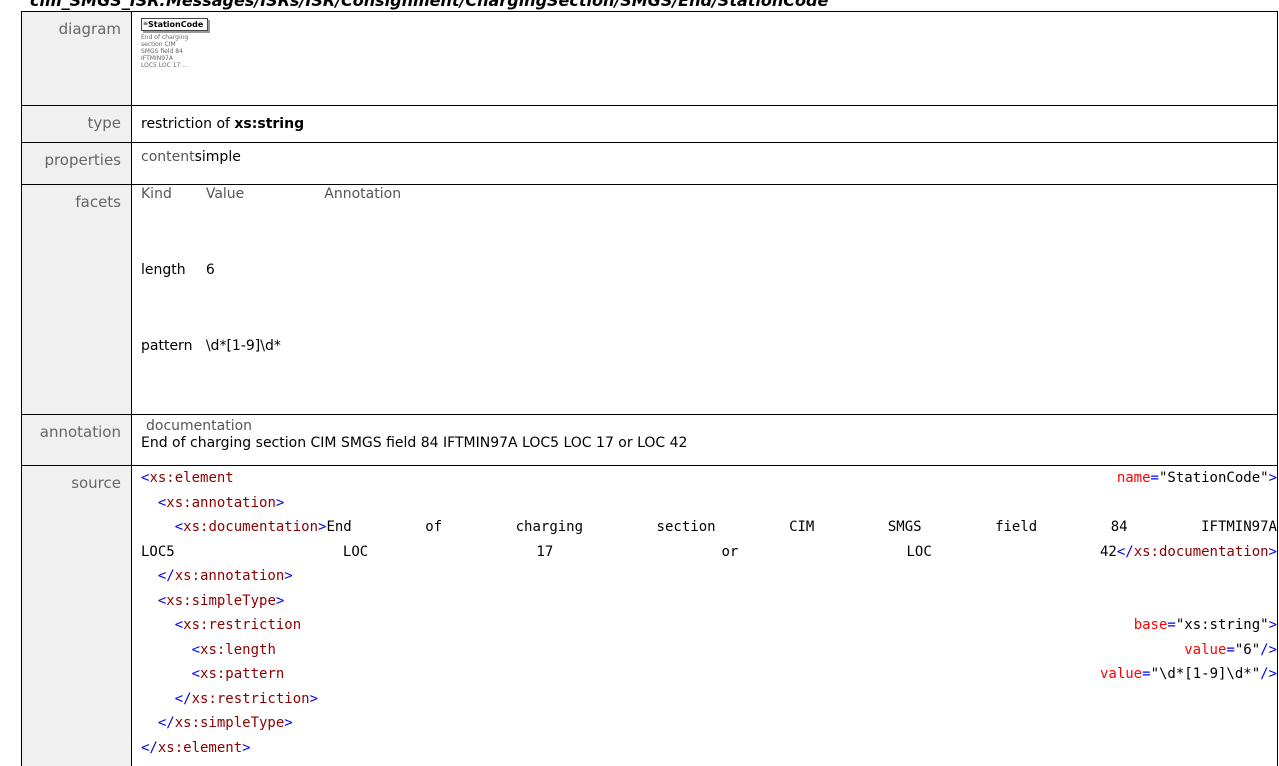 The height and width of the screenshot is (766, 1279). What do you see at coordinates (709, 478) in the screenshot?
I see `code-line: <xs:element name="StationCode">` at bounding box center [709, 478].